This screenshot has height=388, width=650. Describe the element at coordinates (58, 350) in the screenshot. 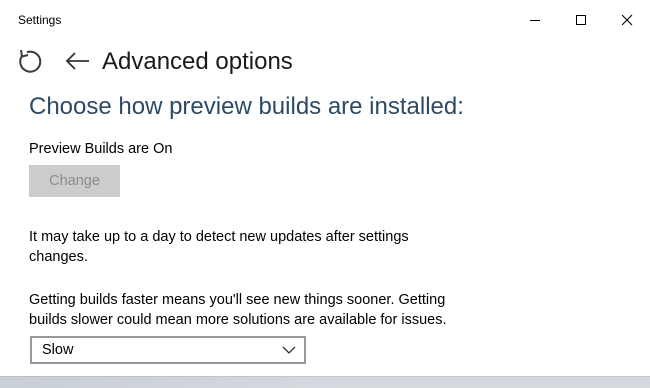

I see `build-speed-selected-value: Slow` at that location.